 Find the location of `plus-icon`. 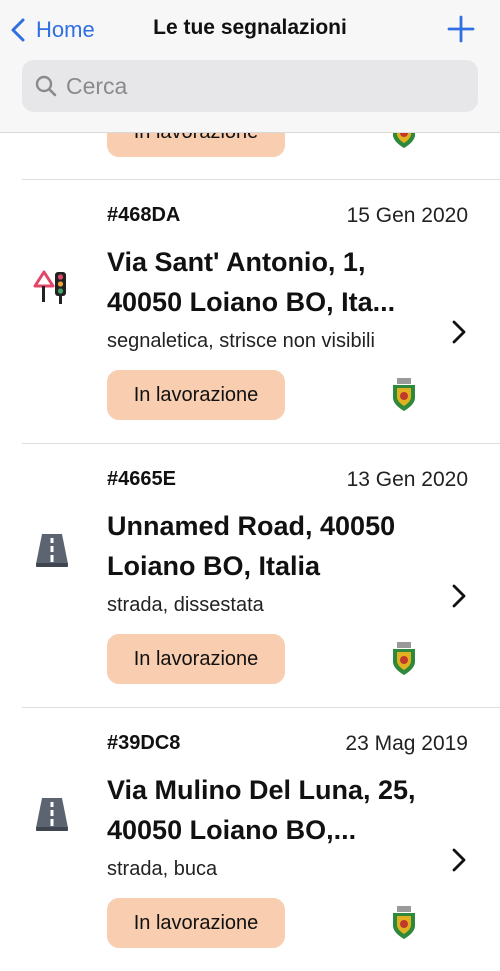

plus-icon is located at coordinates (461, 29).